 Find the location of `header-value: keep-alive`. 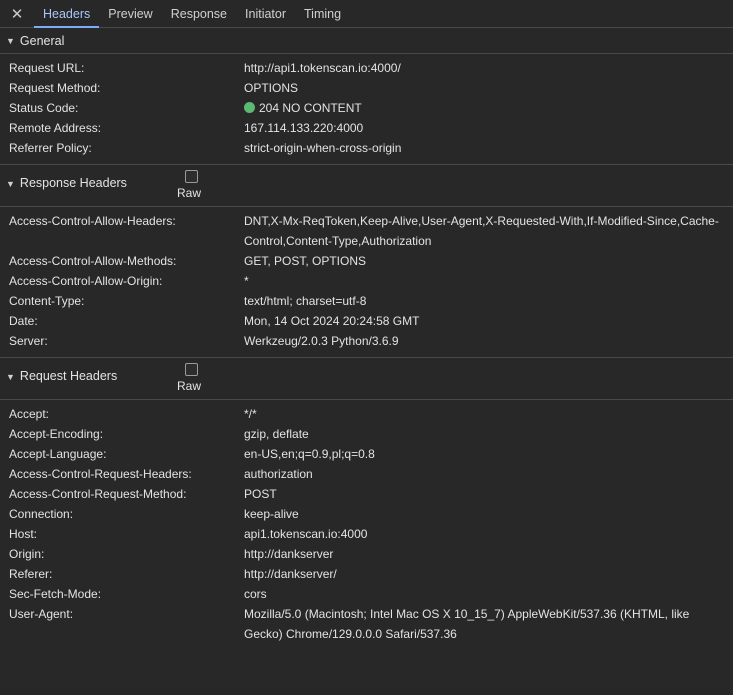

header-value: keep-alive is located at coordinates (271, 514).